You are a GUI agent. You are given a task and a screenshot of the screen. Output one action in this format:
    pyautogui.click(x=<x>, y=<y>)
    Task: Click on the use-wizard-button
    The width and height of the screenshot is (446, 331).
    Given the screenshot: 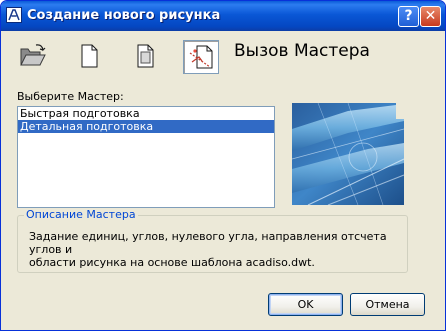 What is the action you would take?
    pyautogui.click(x=201, y=57)
    